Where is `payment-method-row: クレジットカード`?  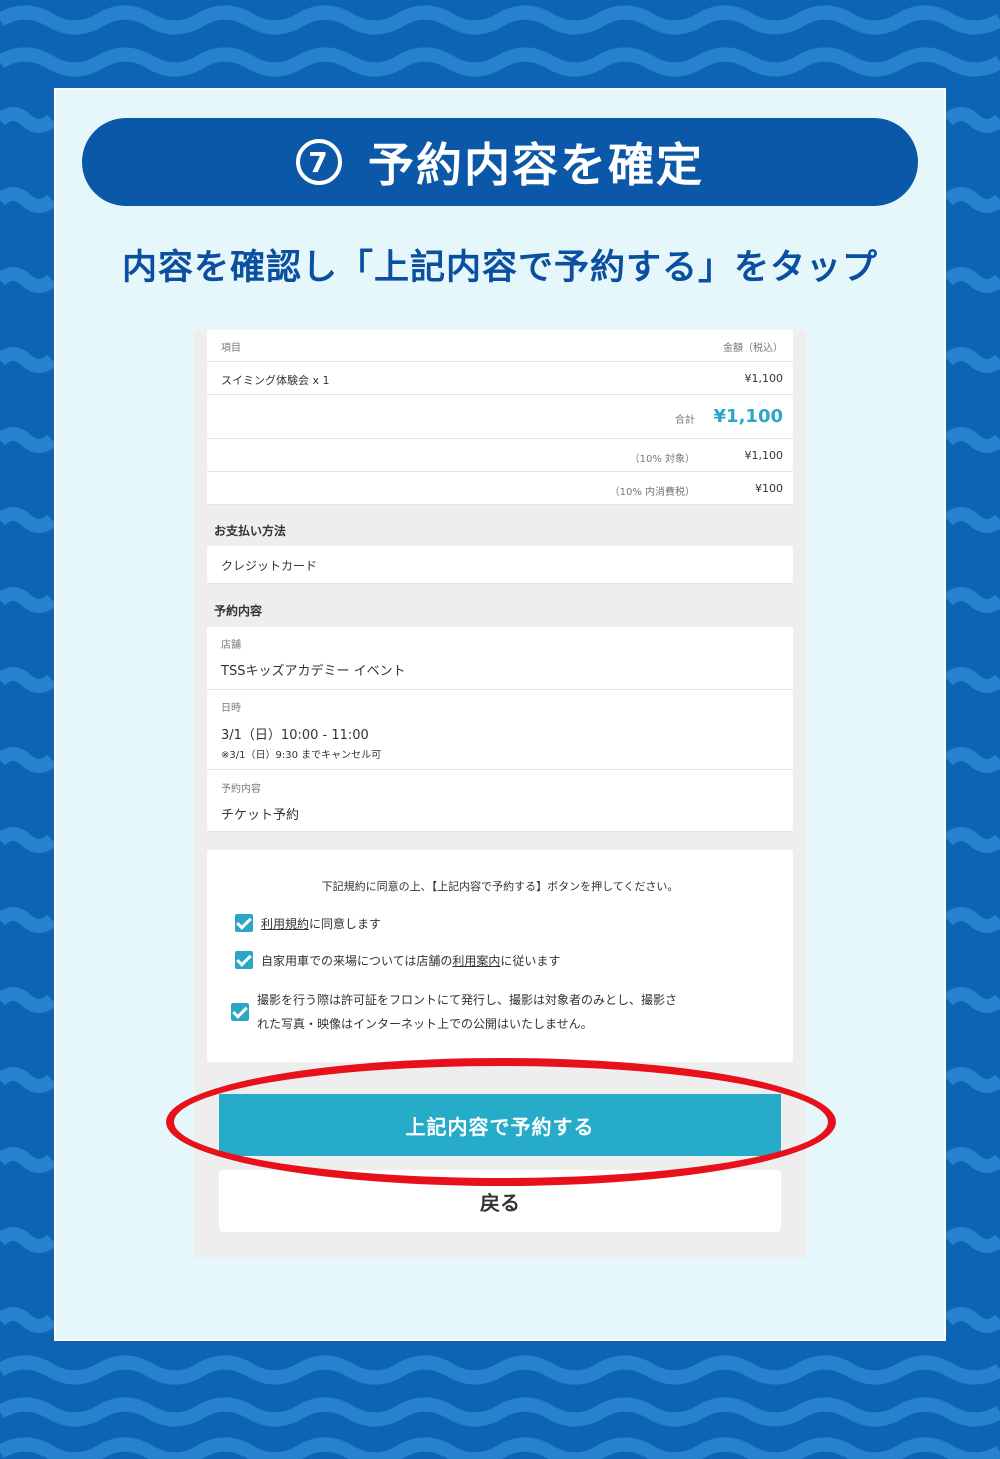
payment-method-row: クレジットカード is located at coordinates (500, 565).